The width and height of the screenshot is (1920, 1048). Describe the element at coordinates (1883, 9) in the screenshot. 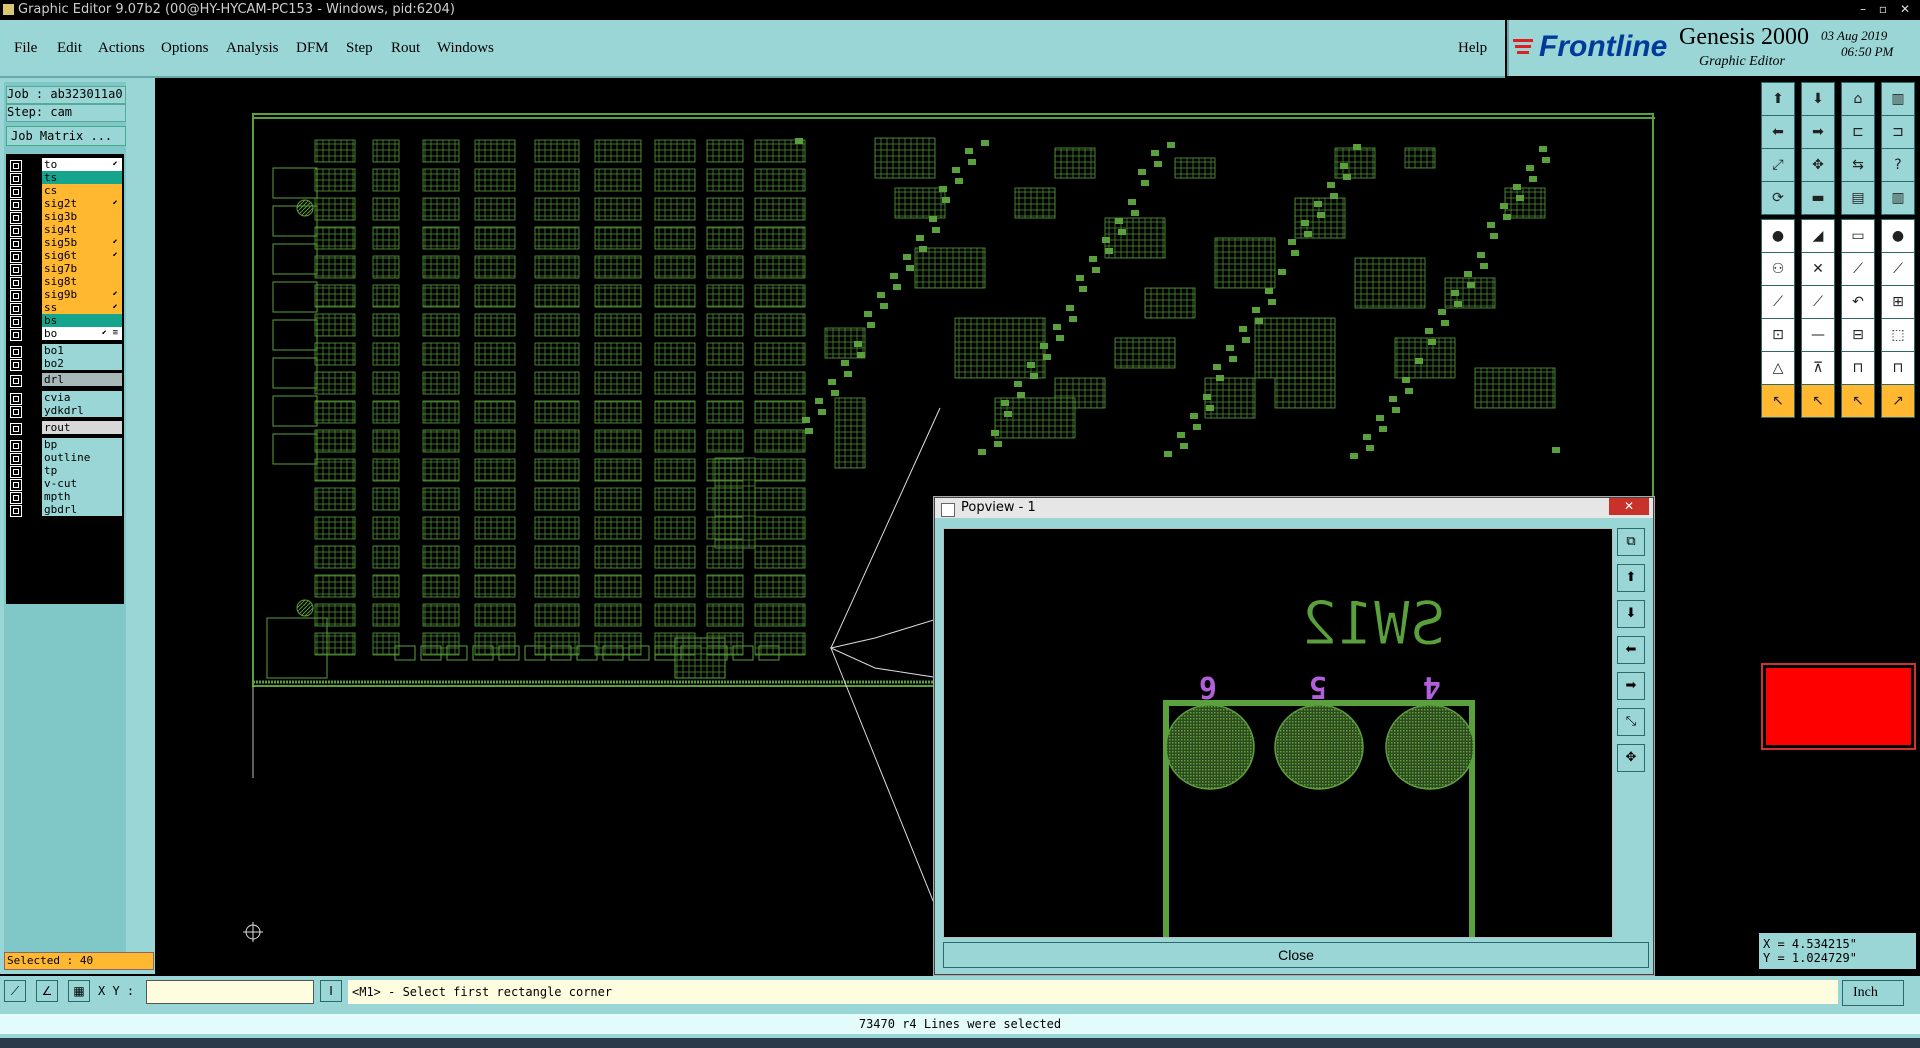

I see `maximize-button: ▫` at that location.